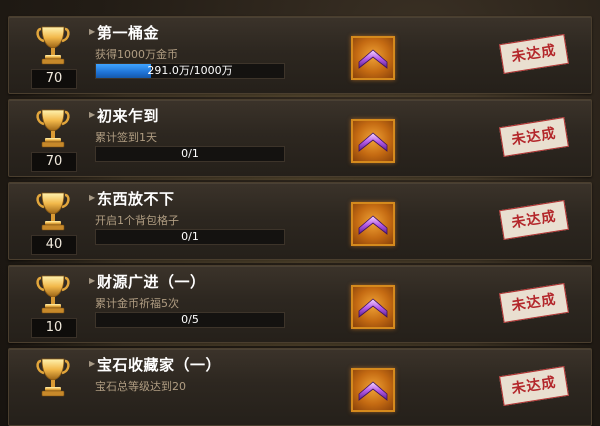  What do you see at coordinates (136, 199) in the screenshot?
I see `achievement-title: 东西放不下` at bounding box center [136, 199].